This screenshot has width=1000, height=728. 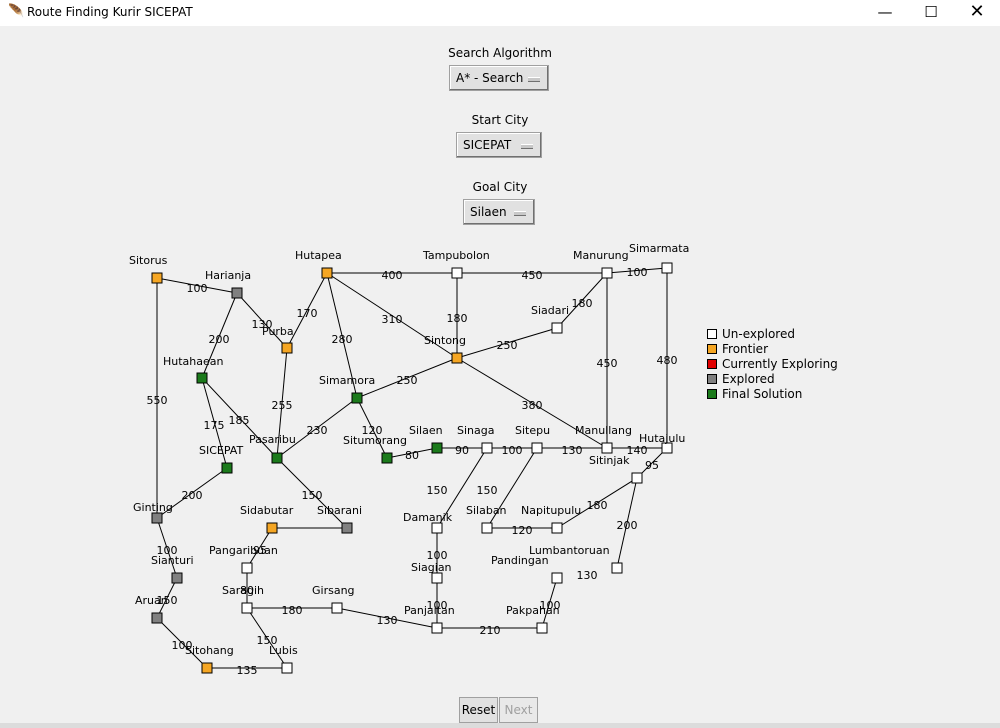 What do you see at coordinates (637, 450) in the screenshot?
I see `road-distance-label: 140` at bounding box center [637, 450].